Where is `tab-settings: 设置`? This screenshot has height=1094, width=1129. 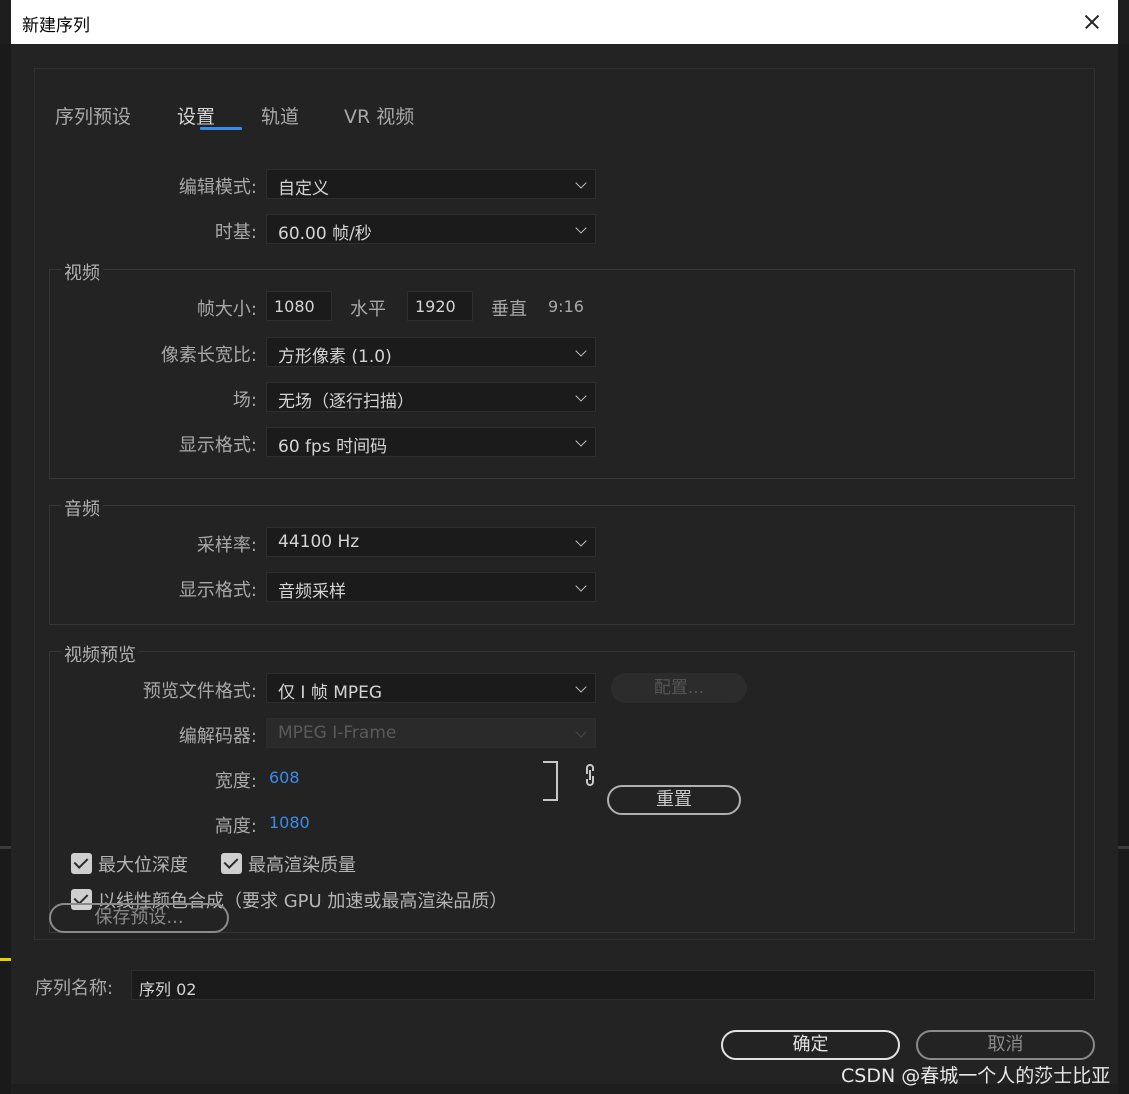 tab-settings: 设置 is located at coordinates (196, 115).